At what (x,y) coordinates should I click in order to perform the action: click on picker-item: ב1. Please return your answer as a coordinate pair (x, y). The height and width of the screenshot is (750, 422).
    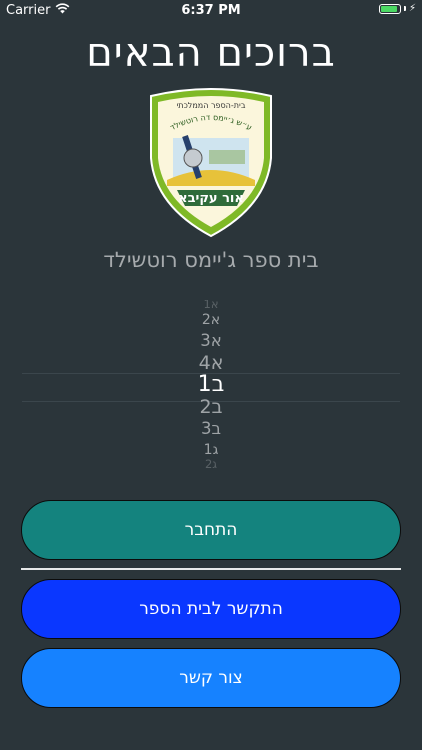
    Looking at the image, I should click on (211, 385).